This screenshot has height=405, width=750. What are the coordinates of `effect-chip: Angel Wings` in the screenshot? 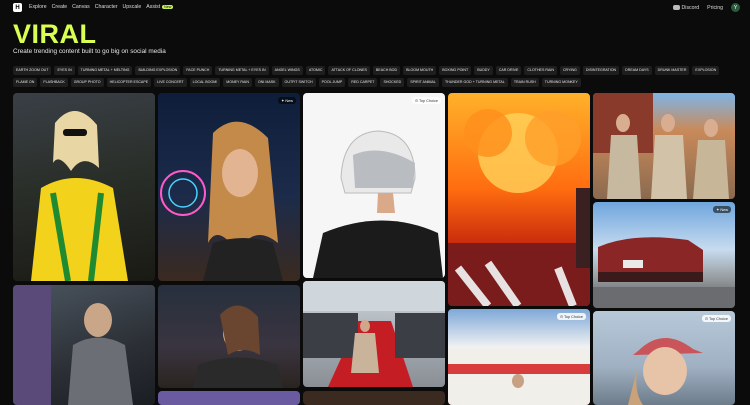 It's located at (287, 70).